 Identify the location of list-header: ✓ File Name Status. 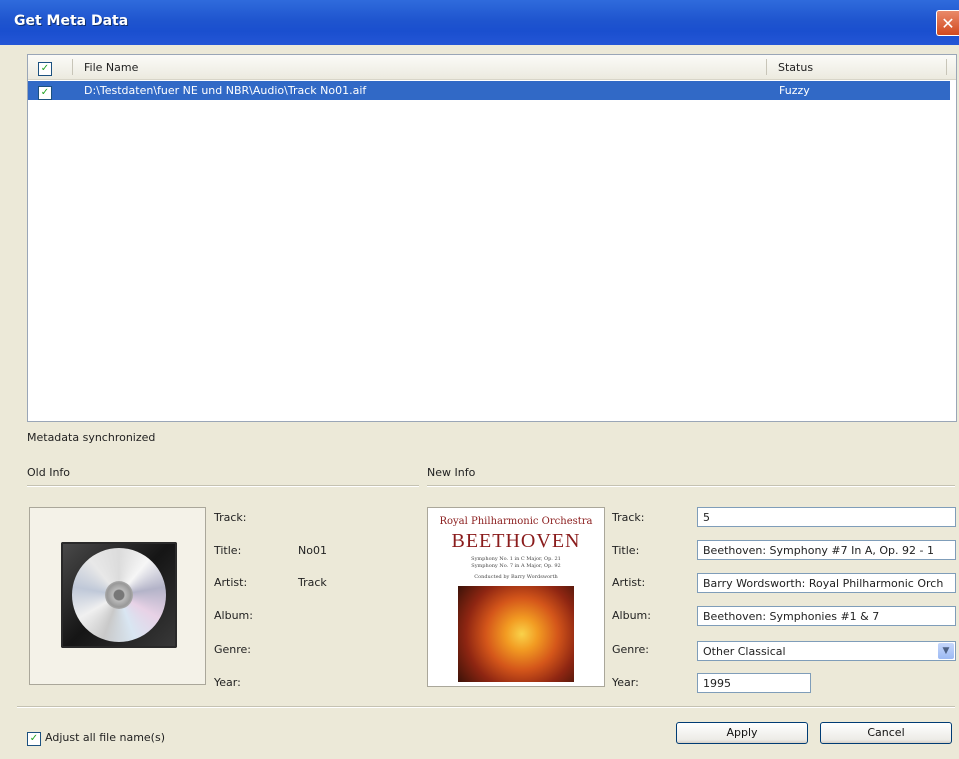
(492, 67).